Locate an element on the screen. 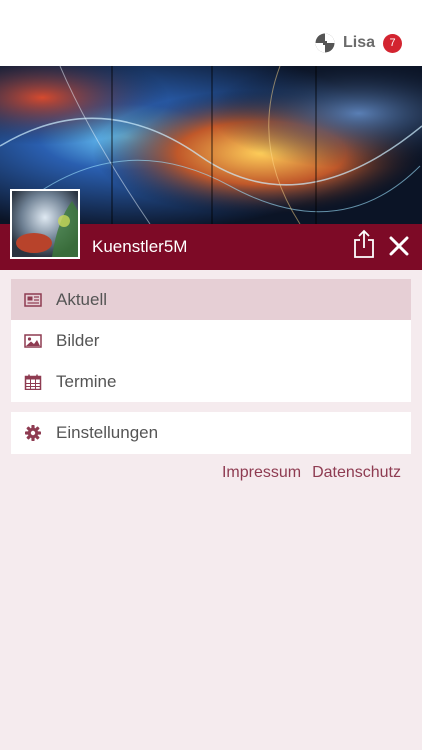 Image resolution: width=422 pixels, height=750 pixels. menu-item-termine: Termine is located at coordinates (211, 381).